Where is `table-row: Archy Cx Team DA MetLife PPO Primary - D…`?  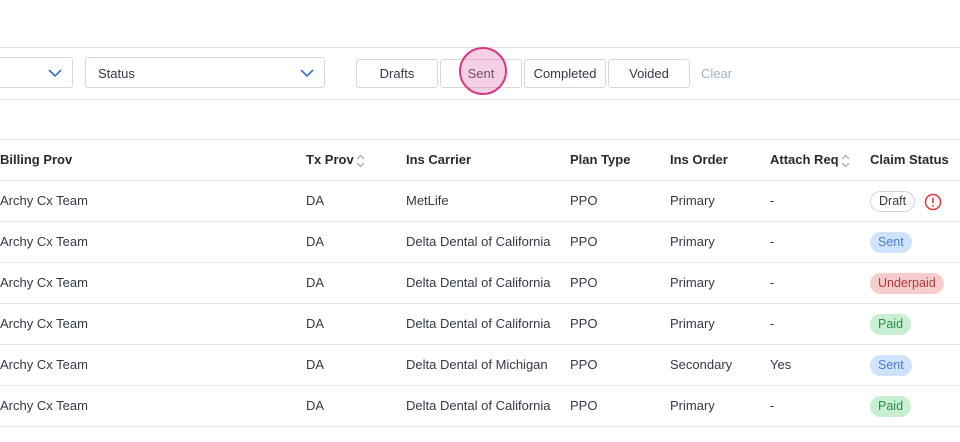 table-row: Archy Cx Team DA MetLife PPO Primary - D… is located at coordinates (480, 201).